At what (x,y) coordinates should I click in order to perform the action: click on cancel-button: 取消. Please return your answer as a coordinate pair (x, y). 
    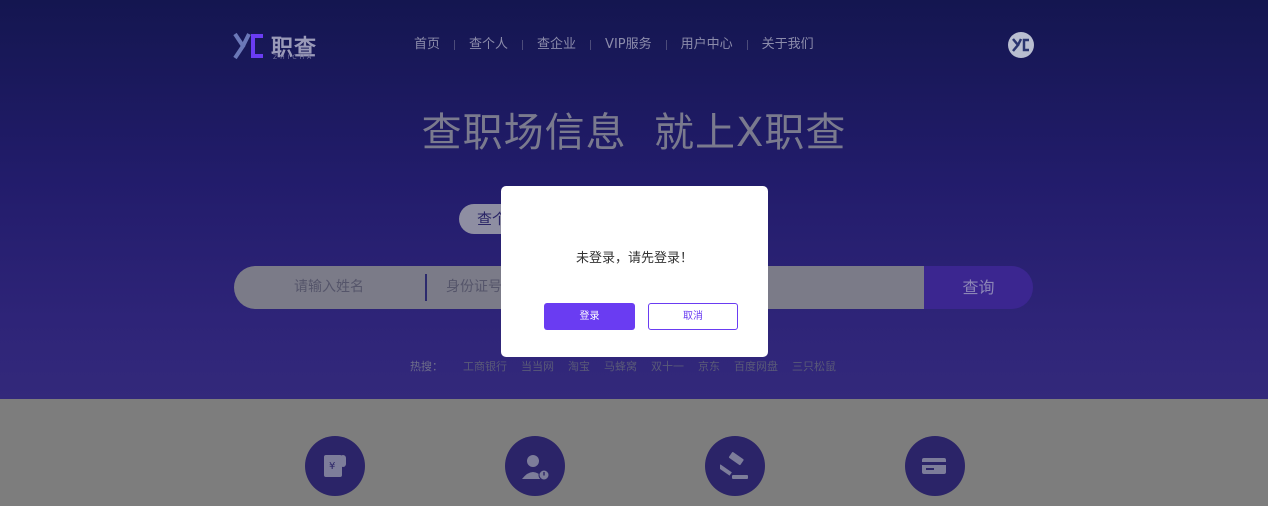
    Looking at the image, I should click on (693, 316).